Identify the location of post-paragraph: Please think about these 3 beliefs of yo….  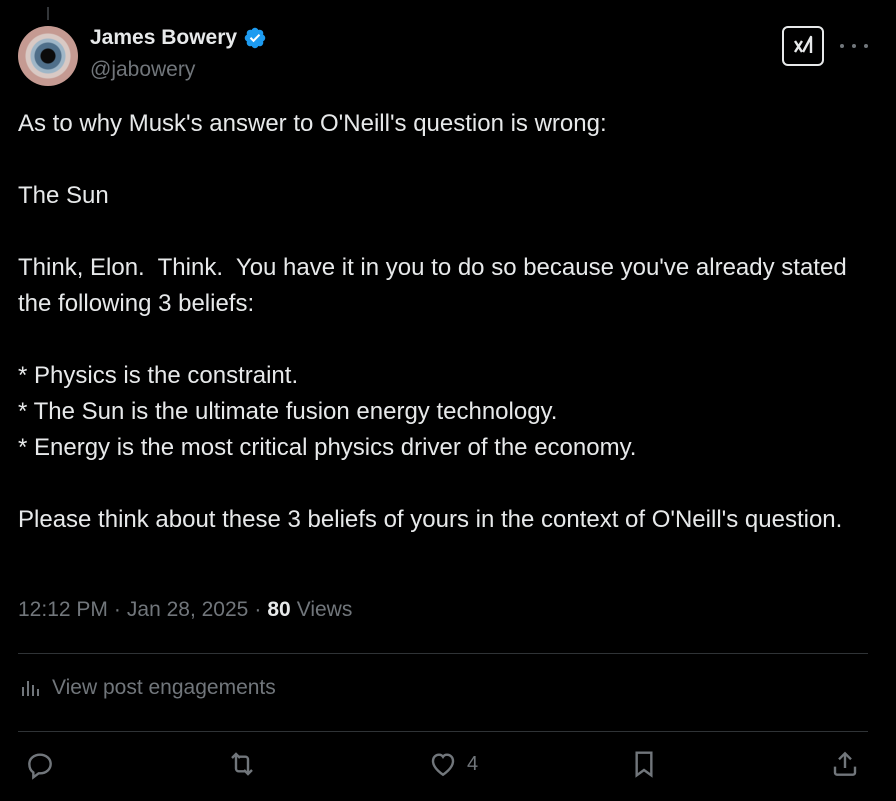
(430, 519).